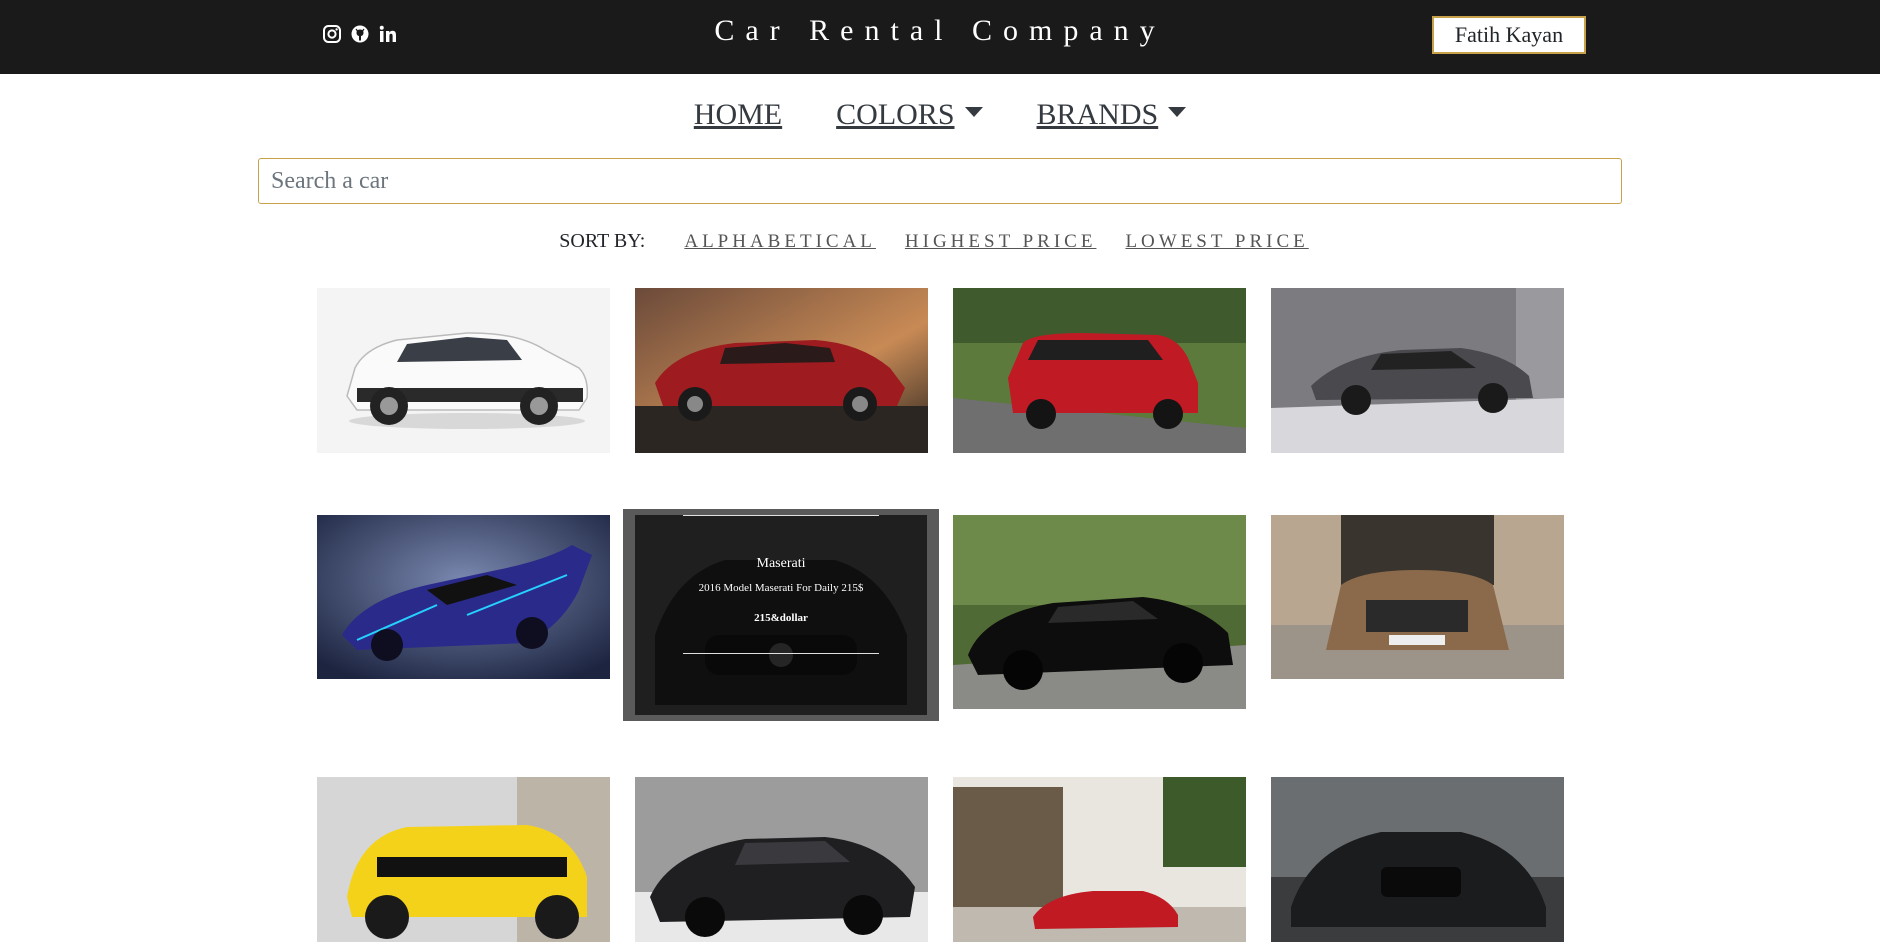 The width and height of the screenshot is (1880, 942). I want to click on sort-highest-price: HIGHEST PRICE, so click(1001, 241).